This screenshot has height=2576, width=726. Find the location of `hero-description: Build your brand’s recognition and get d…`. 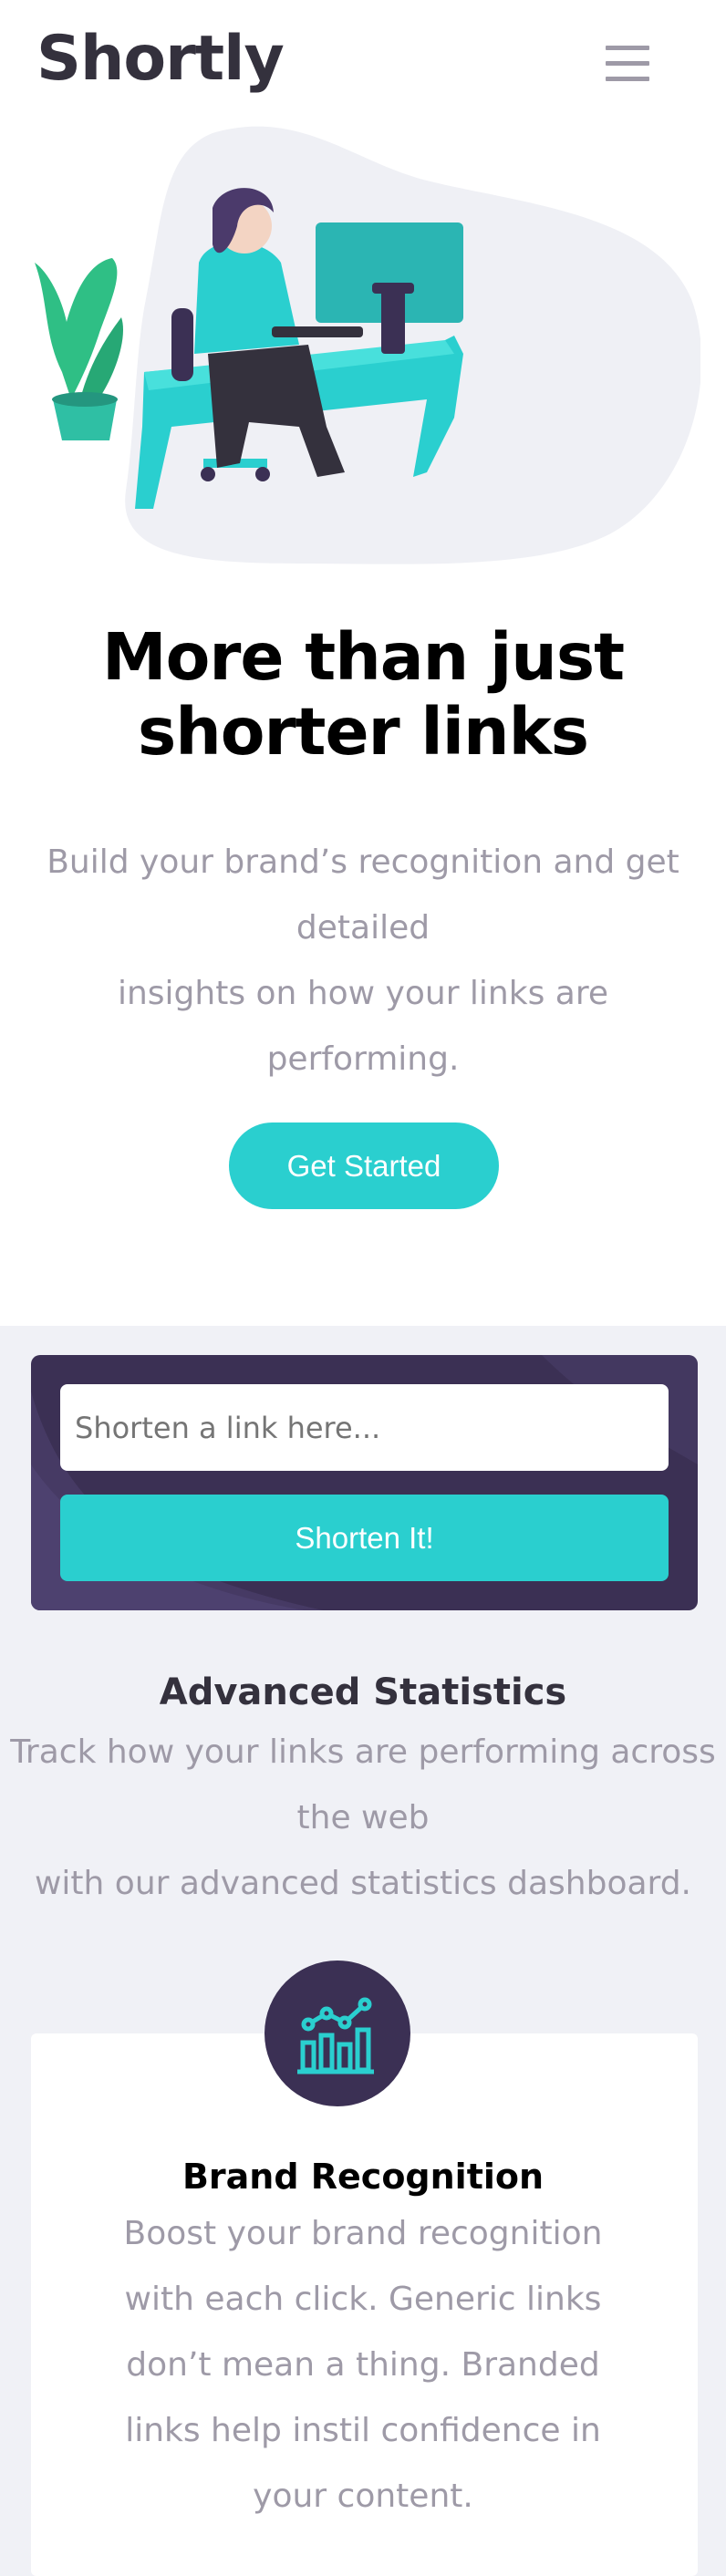

hero-description: Build your brand’s recognition and get d… is located at coordinates (363, 961).